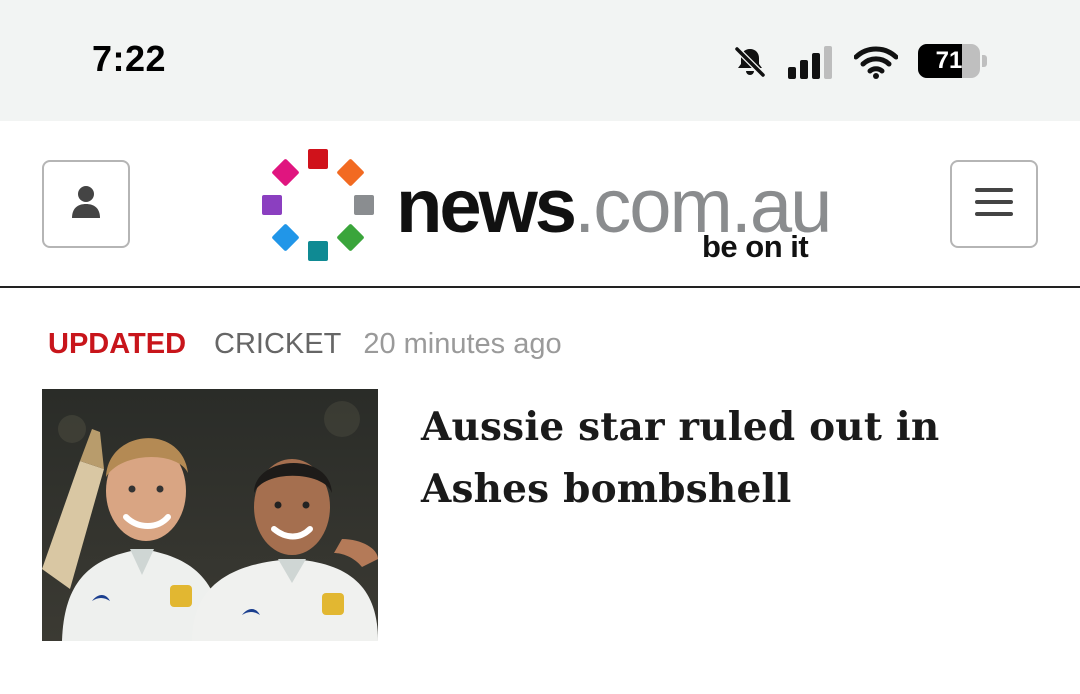 This screenshot has width=1080, height=694. I want to click on logo-brand: news, so click(486, 206).